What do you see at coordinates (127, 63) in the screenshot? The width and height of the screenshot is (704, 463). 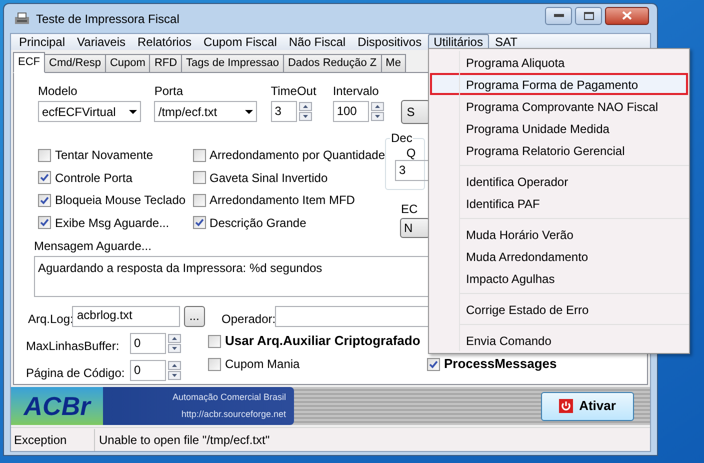 I see `tab: Cupom` at bounding box center [127, 63].